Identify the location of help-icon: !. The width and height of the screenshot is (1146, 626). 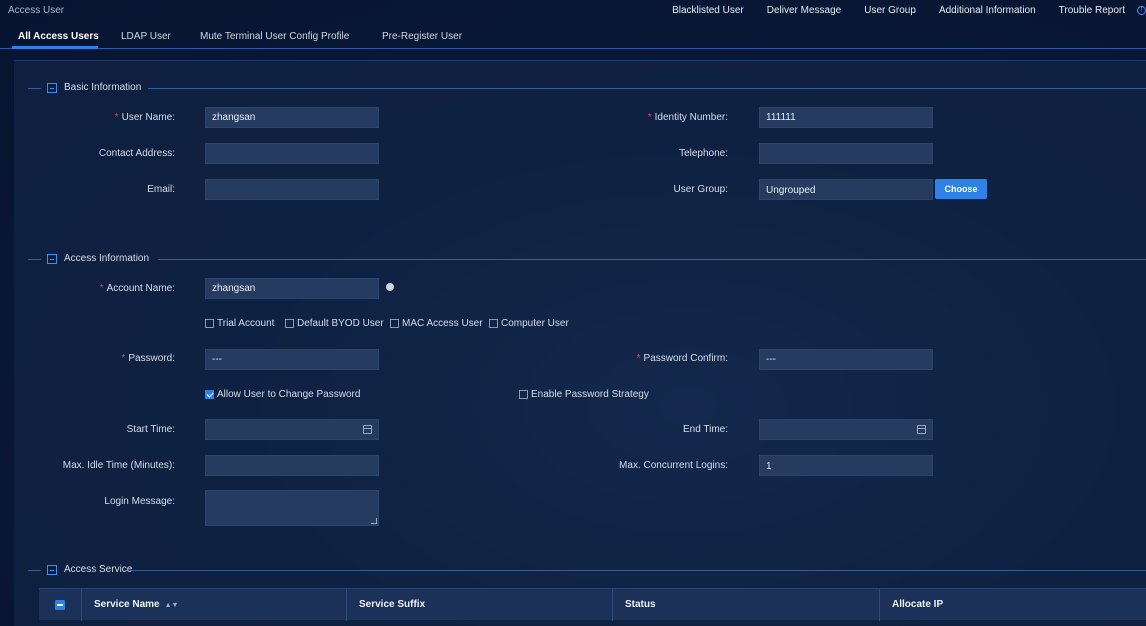
(1141, 10).